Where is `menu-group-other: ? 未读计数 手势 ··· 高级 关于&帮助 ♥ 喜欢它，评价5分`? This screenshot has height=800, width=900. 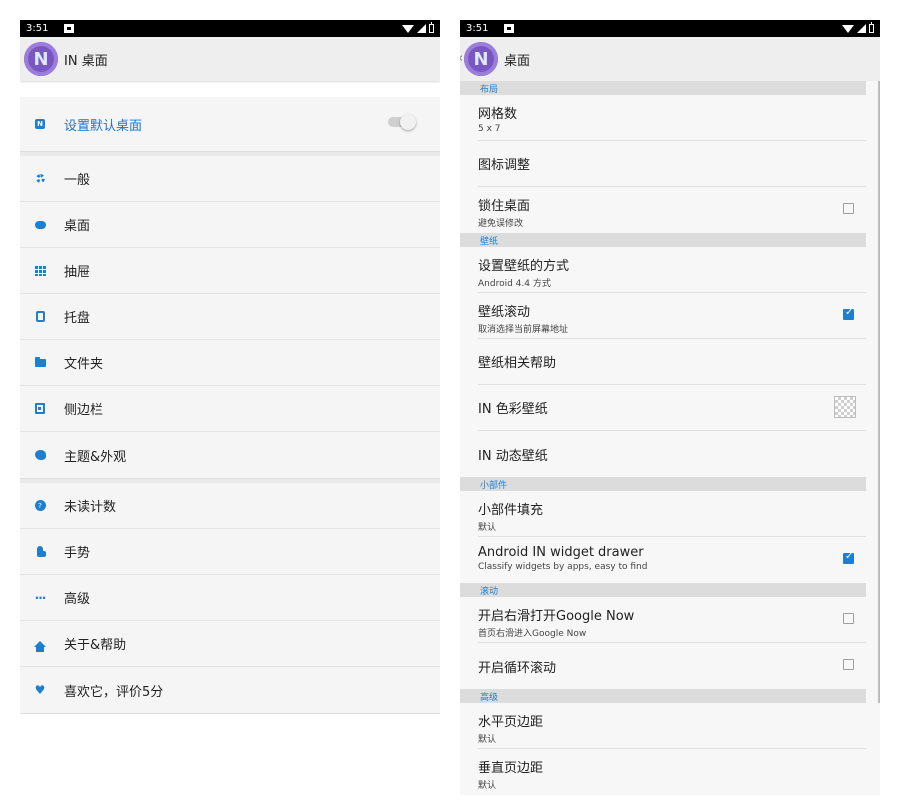 menu-group-other: ? 未读计数 手势 ··· 高级 关于&帮助 ♥ 喜欢它，评价5分 is located at coordinates (230, 598).